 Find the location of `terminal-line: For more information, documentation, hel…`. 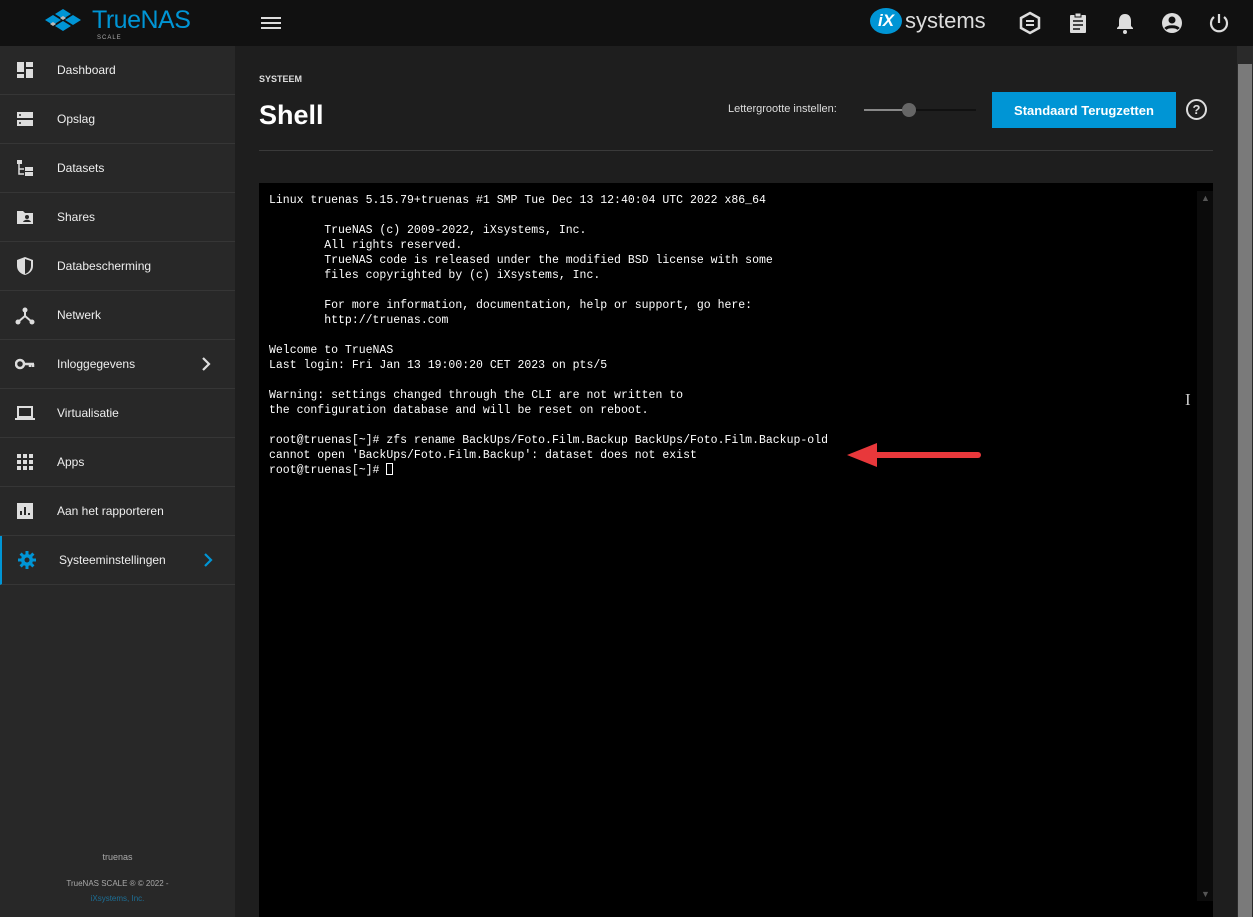

terminal-line: For more information, documentation, hel… is located at coordinates (511, 305).